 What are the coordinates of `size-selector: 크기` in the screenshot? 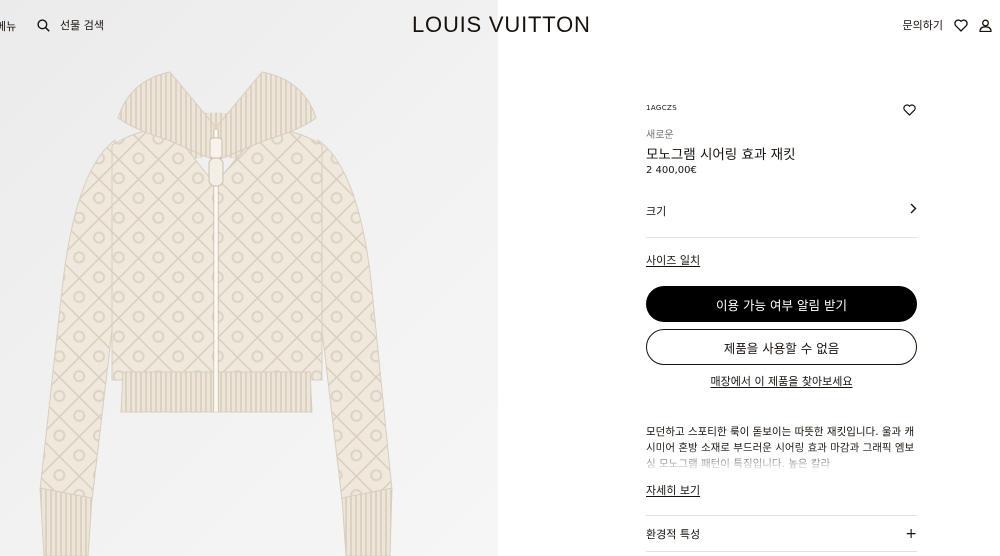 It's located at (781, 220).